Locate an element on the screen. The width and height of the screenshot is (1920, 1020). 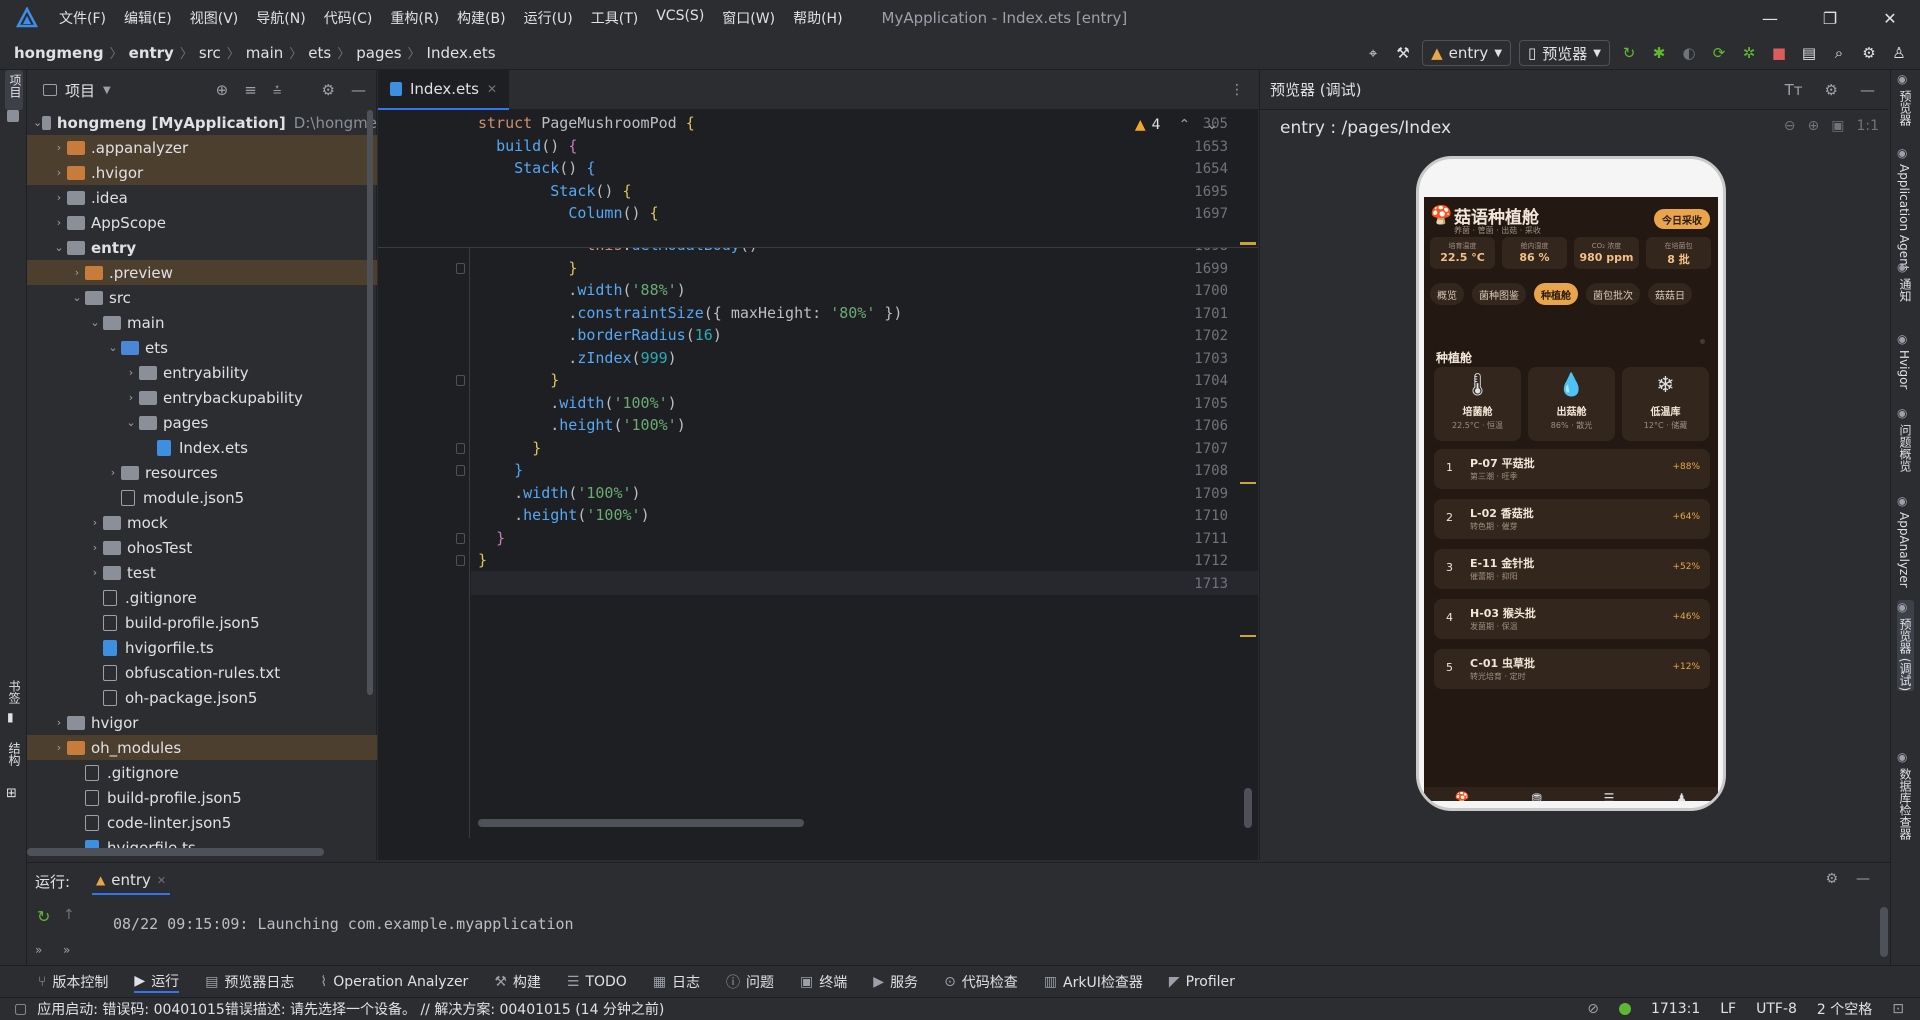
tool-window-9: ▣ 终端 is located at coordinates (823, 982).